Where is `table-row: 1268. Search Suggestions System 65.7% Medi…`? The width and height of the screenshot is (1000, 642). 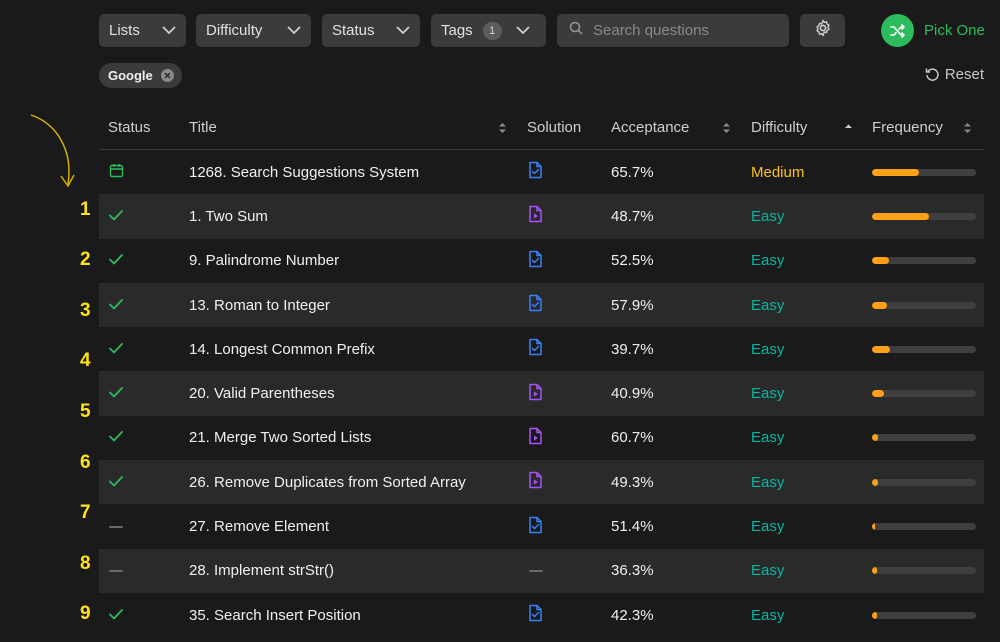
table-row: 1268. Search Suggestions System 65.7% Medi… is located at coordinates (541, 172).